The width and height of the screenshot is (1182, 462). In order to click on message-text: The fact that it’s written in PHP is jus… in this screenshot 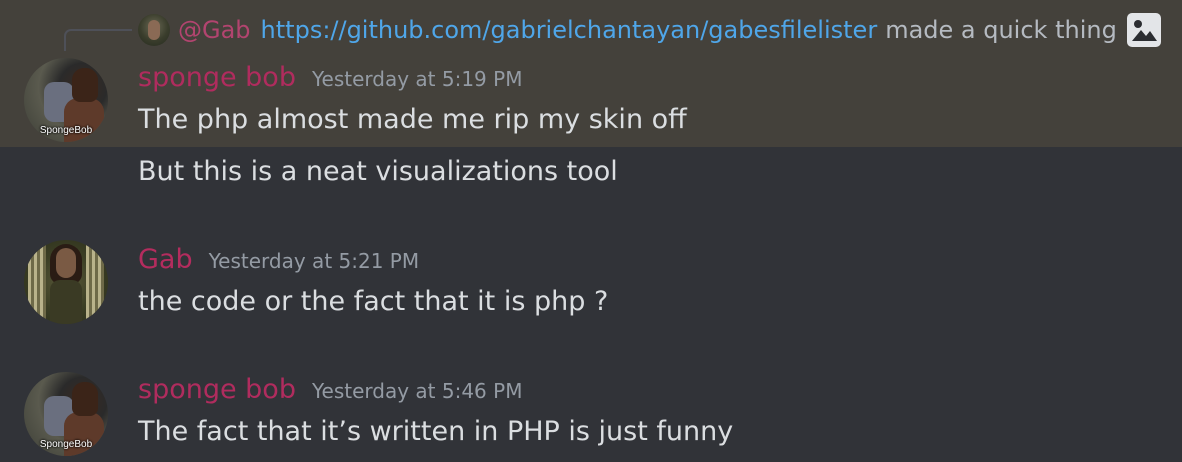, I will do `click(436, 431)`.